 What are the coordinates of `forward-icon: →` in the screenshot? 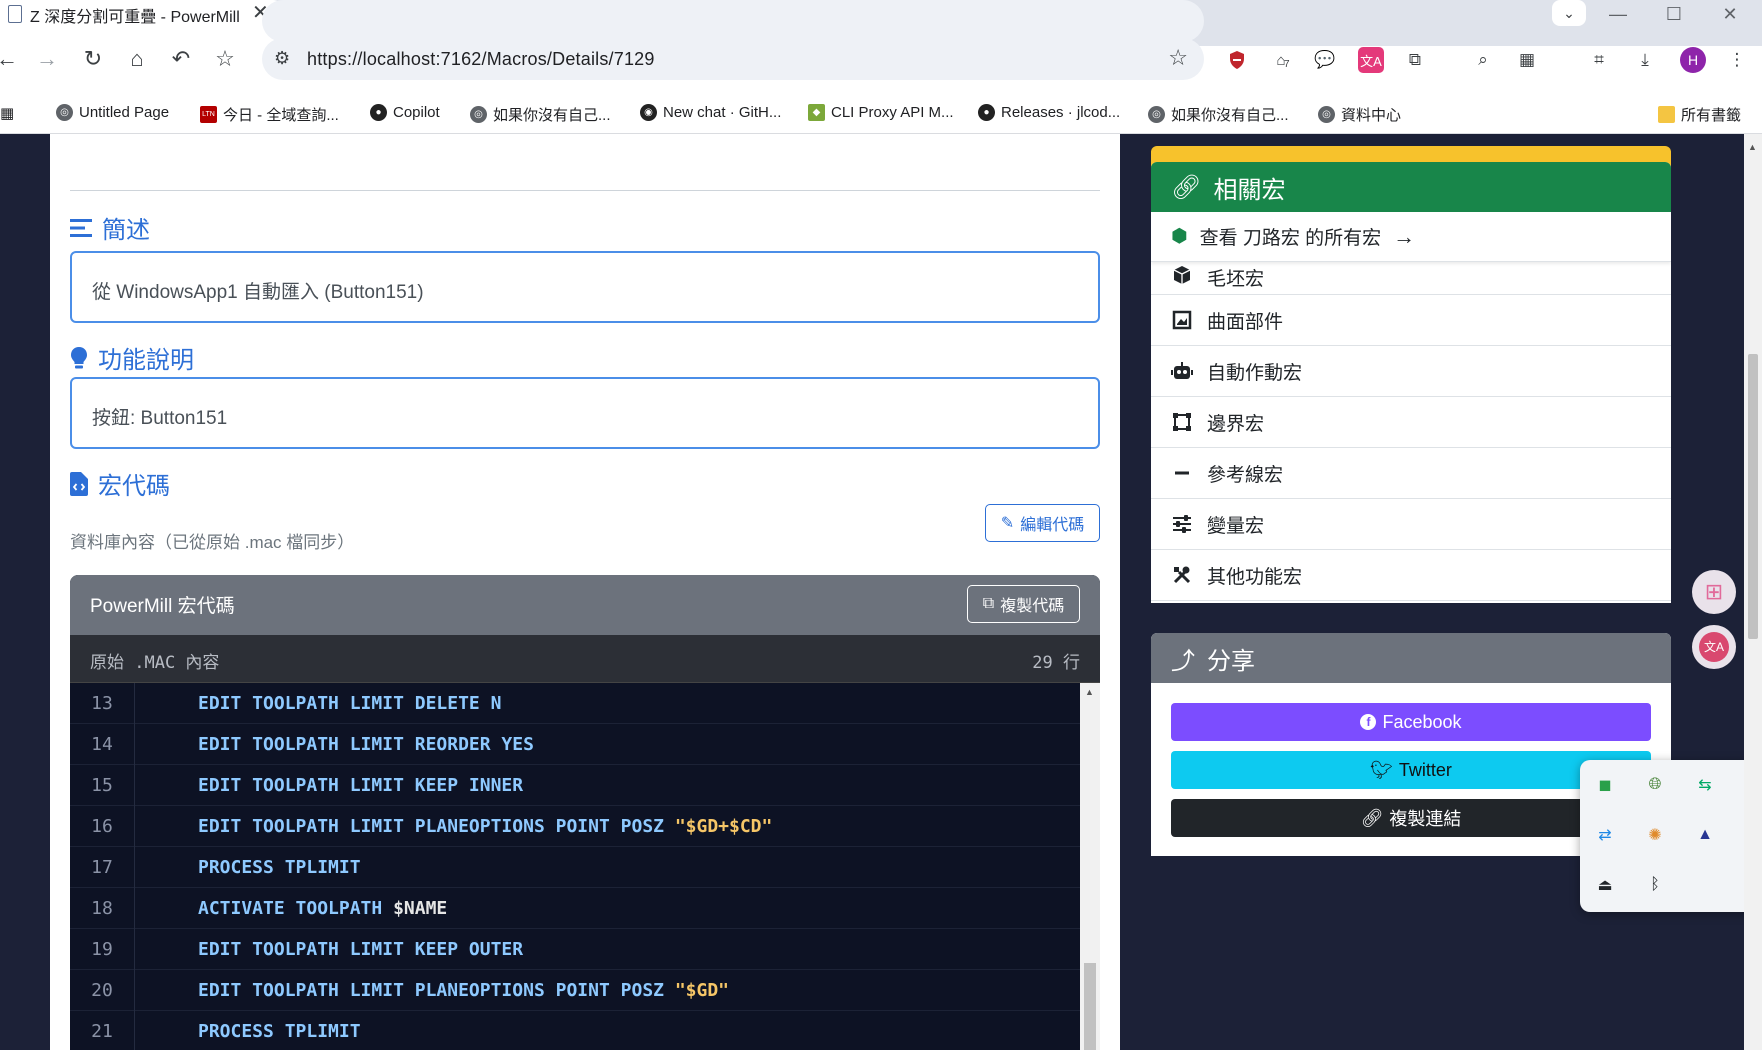 It's located at (47, 59).